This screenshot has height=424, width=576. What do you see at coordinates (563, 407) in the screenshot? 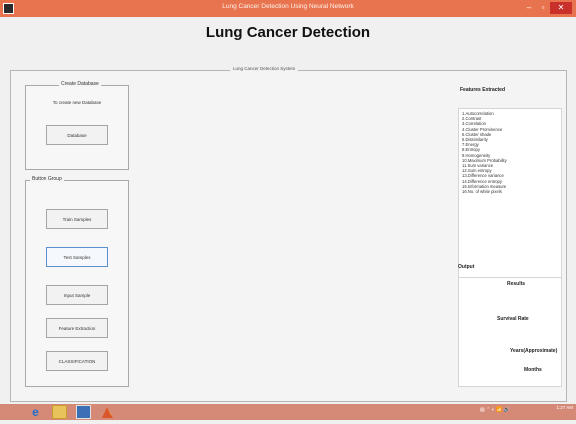
I see `taskbar-clock: 1:27 AM` at bounding box center [563, 407].